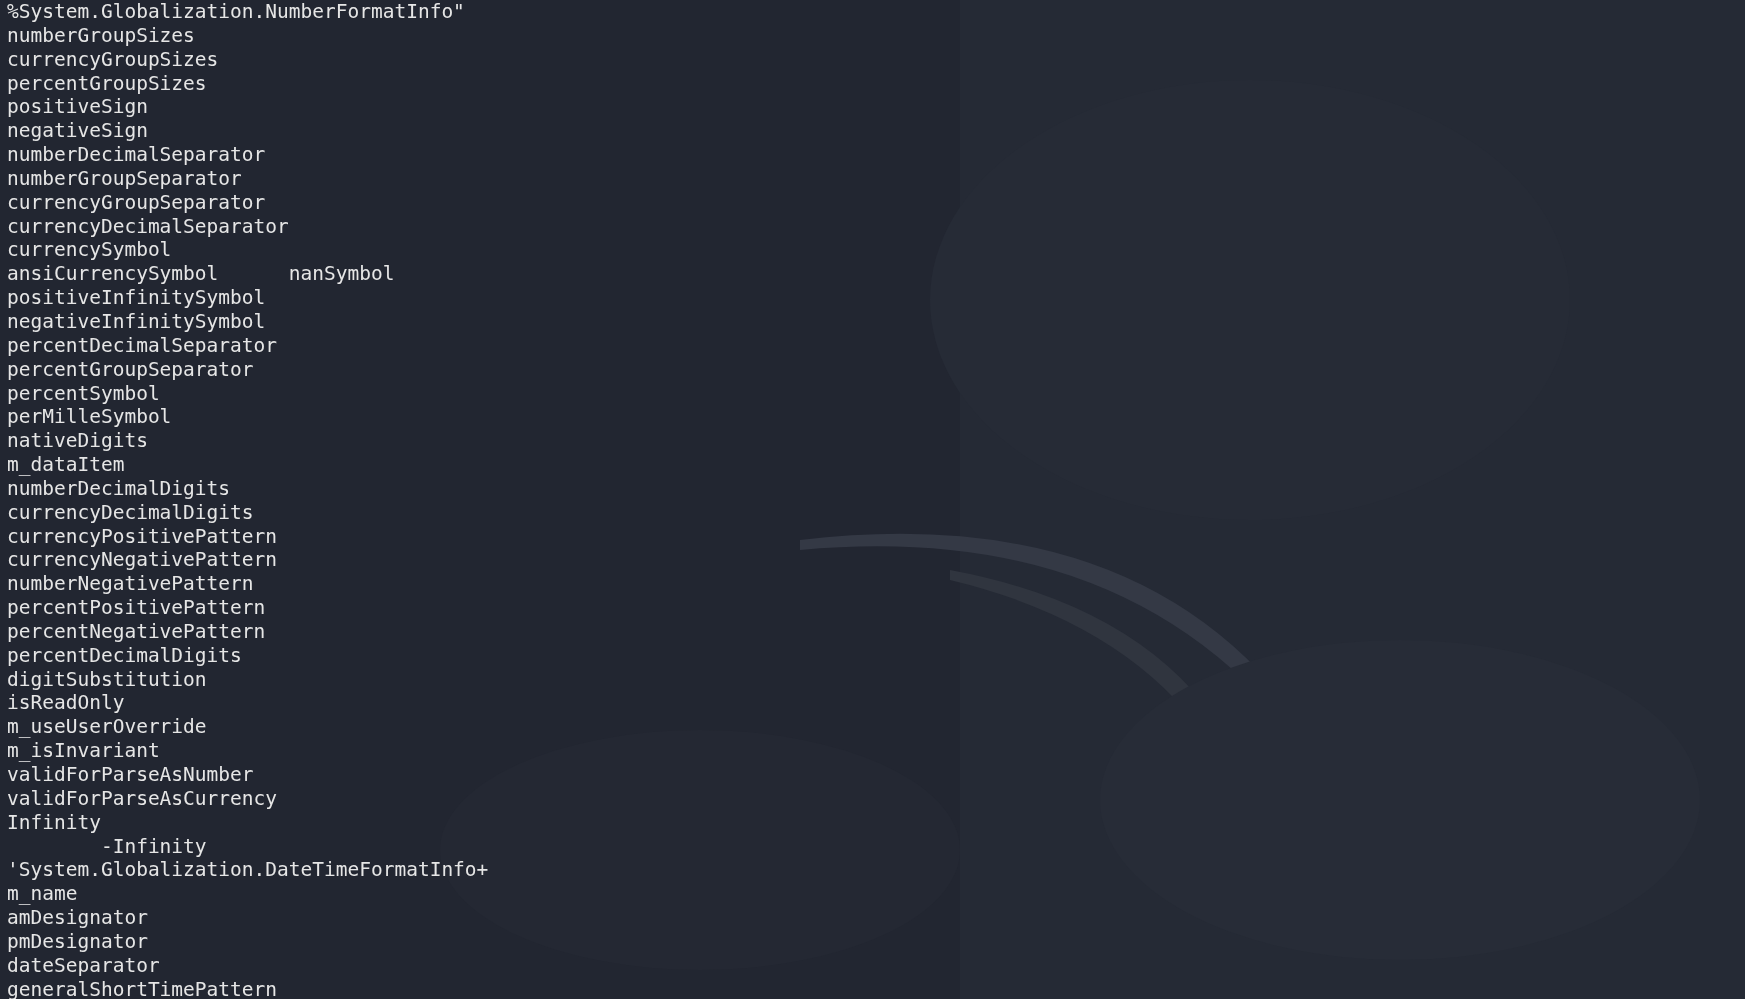 The image size is (1745, 999). Describe the element at coordinates (77, 131) in the screenshot. I see `terminal-text: negativeSign` at that location.